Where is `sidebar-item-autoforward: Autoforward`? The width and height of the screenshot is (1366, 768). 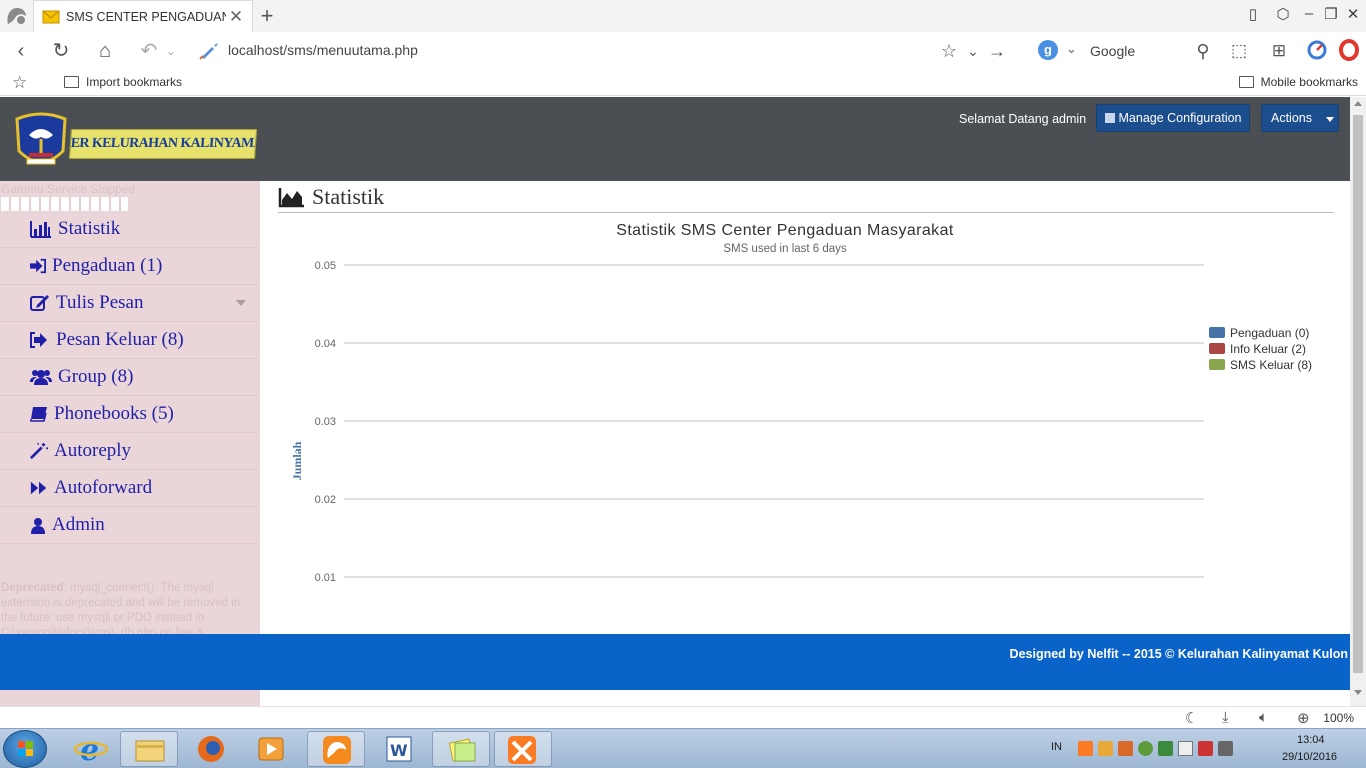
sidebar-item-autoforward: Autoforward is located at coordinates (129, 488).